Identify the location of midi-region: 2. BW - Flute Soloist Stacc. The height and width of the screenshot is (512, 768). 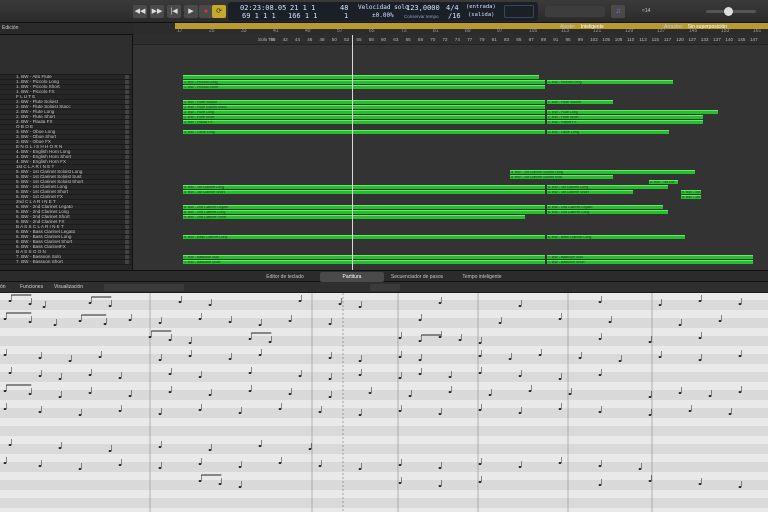
(364, 107).